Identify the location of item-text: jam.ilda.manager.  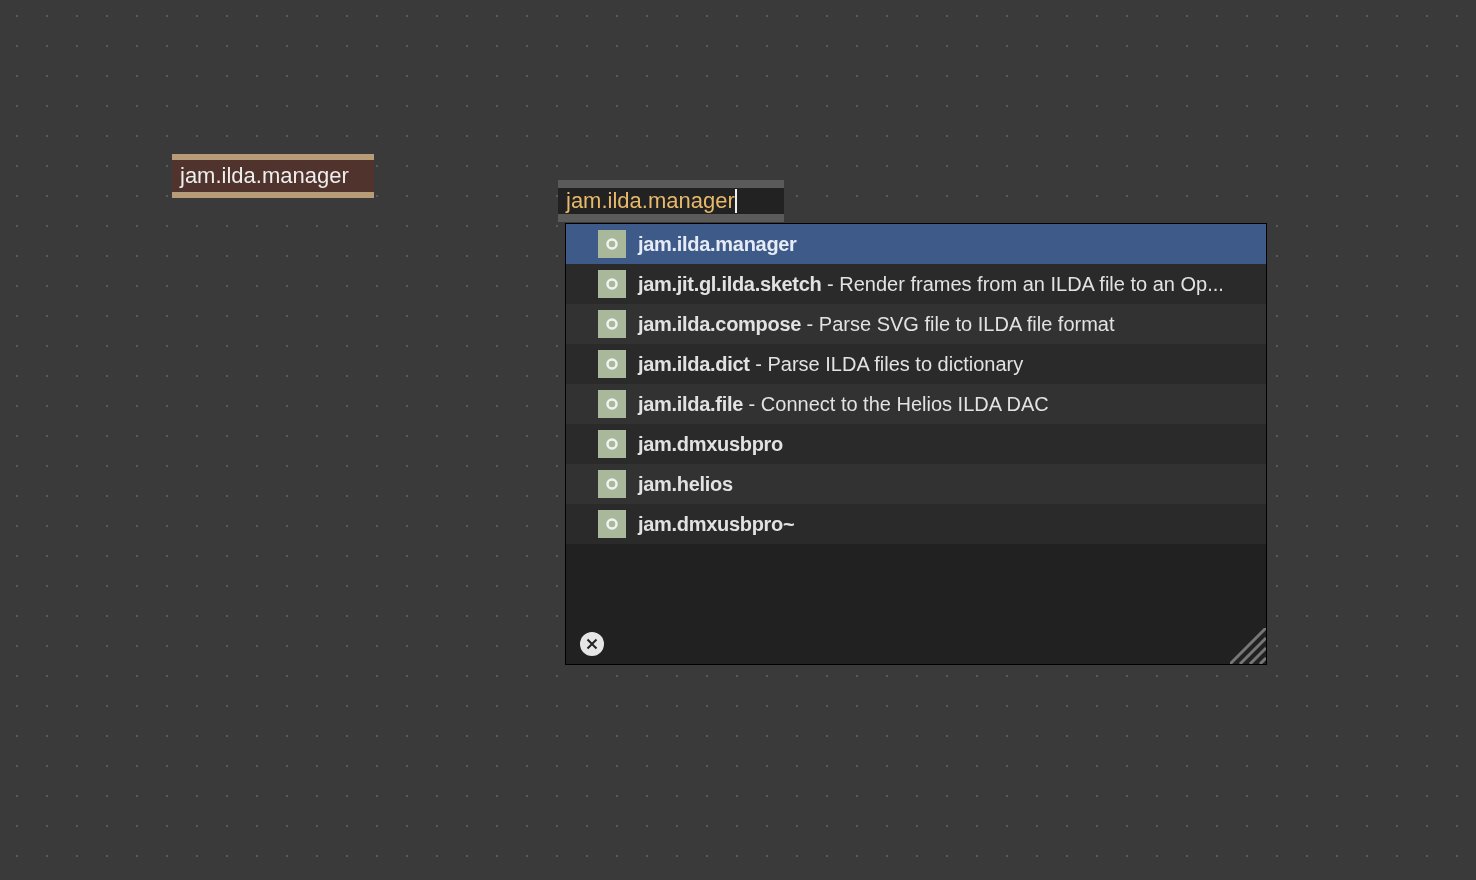
(717, 244).